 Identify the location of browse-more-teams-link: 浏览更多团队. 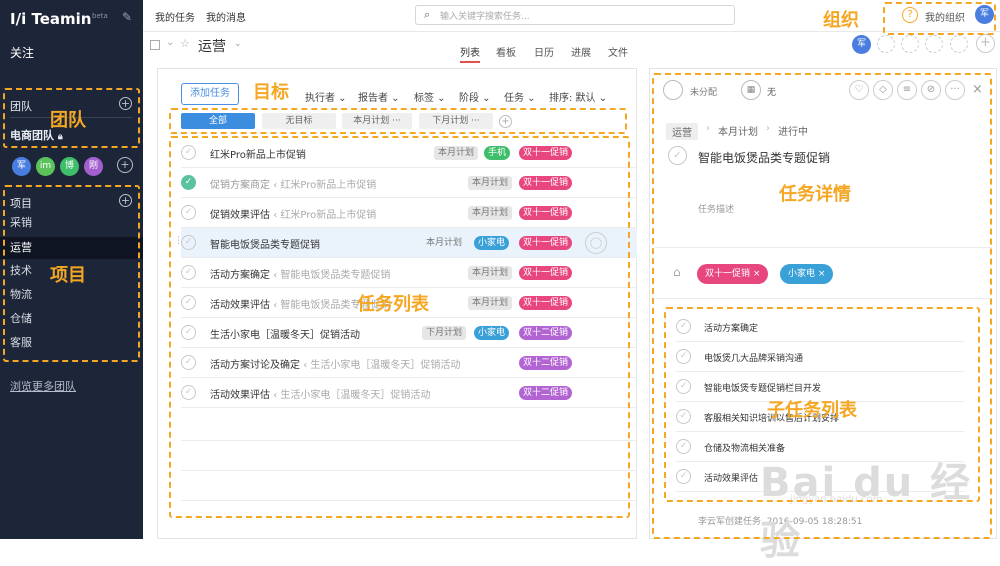
(43, 386).